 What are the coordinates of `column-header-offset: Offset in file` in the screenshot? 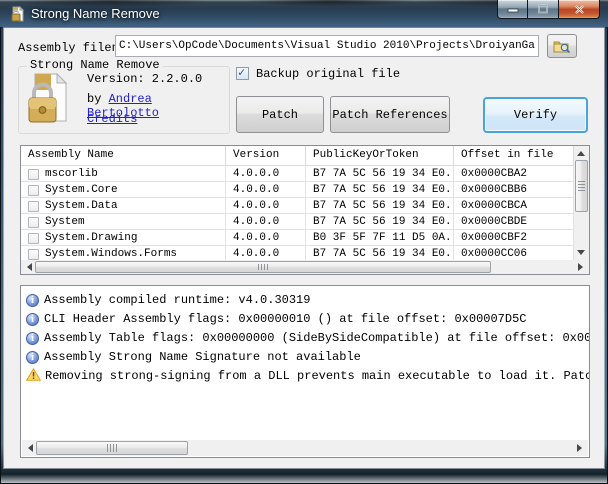 It's located at (514, 156).